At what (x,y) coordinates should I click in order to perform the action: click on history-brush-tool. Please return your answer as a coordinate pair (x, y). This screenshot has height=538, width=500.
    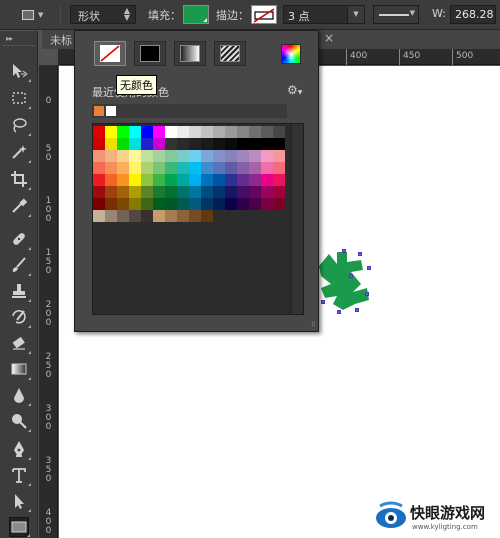
    Looking at the image, I should click on (20, 317).